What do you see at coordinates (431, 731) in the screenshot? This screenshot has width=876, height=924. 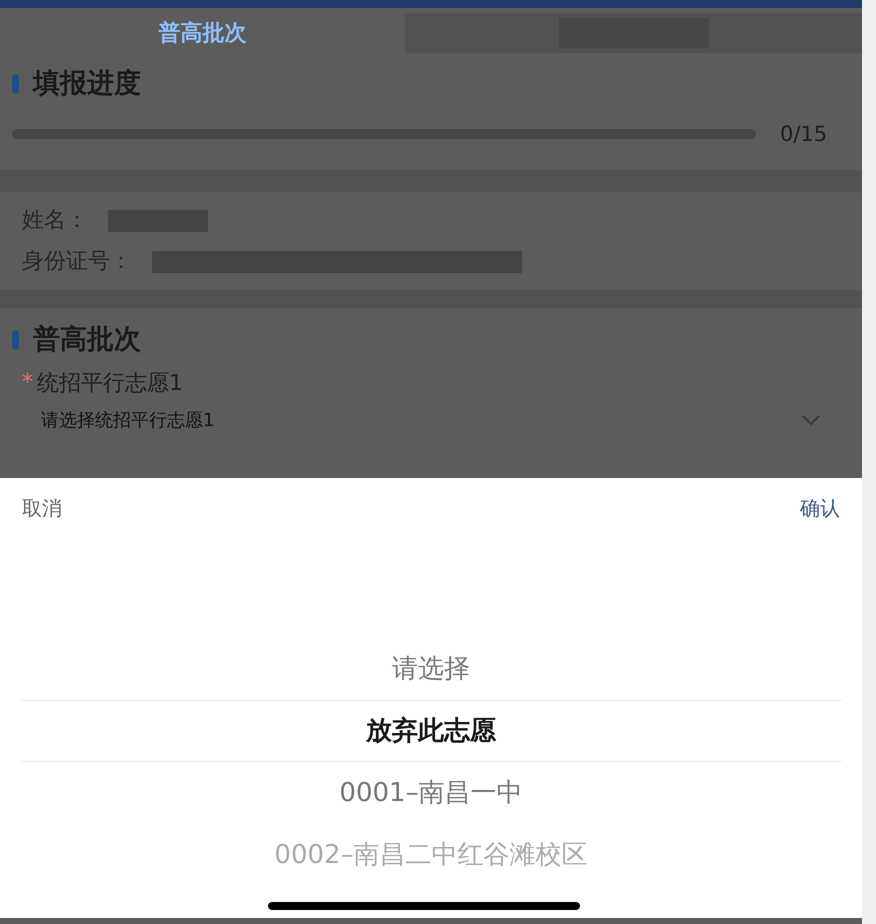 I see `picker-option: 放弃此志愿` at bounding box center [431, 731].